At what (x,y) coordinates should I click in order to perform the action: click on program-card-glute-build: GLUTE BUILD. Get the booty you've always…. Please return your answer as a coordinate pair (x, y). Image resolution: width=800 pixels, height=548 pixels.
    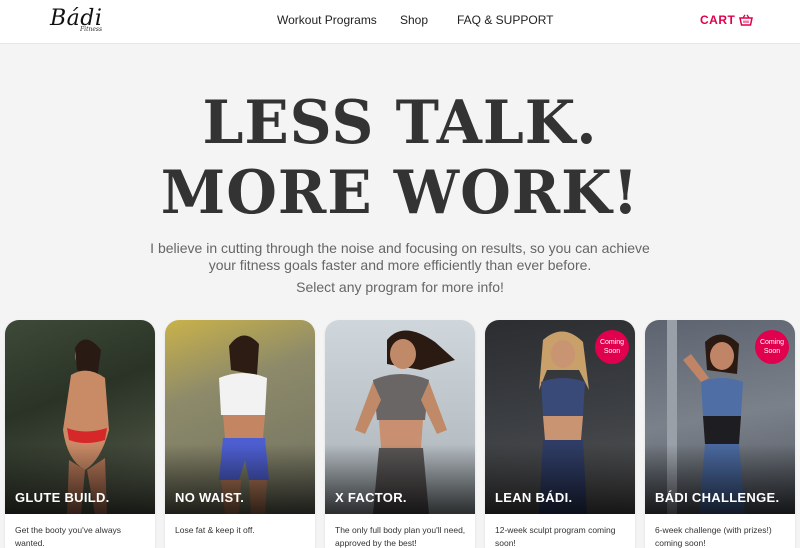
    Looking at the image, I should click on (80, 434).